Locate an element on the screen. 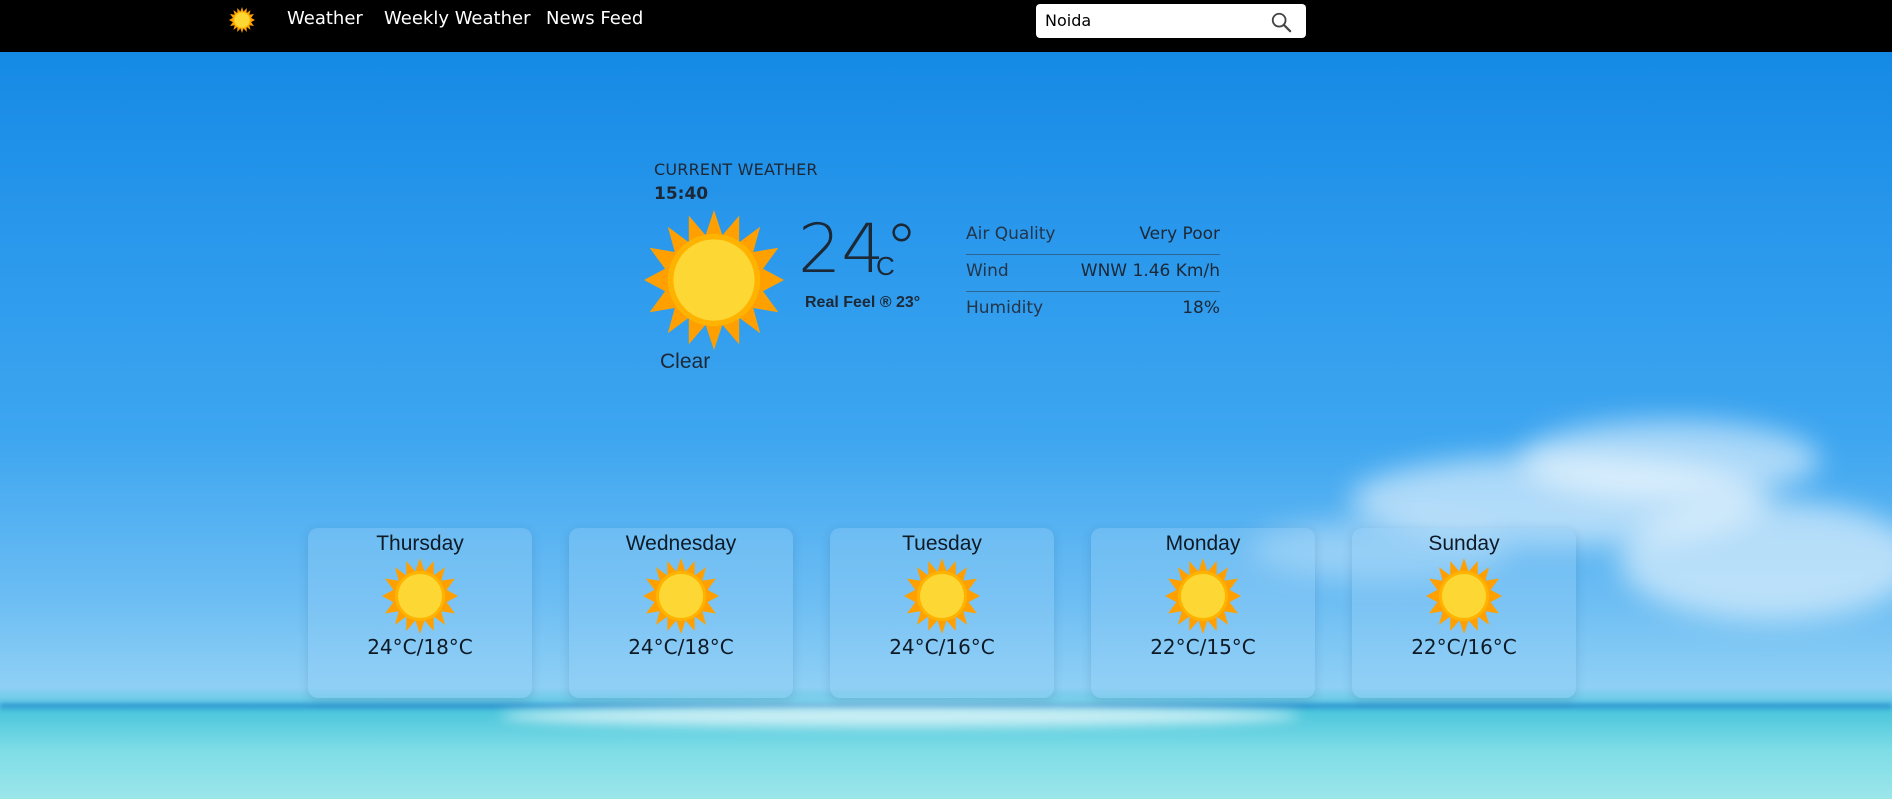 The height and width of the screenshot is (799, 1892). nav-weekly-weather-link: Weekly Weather is located at coordinates (457, 18).